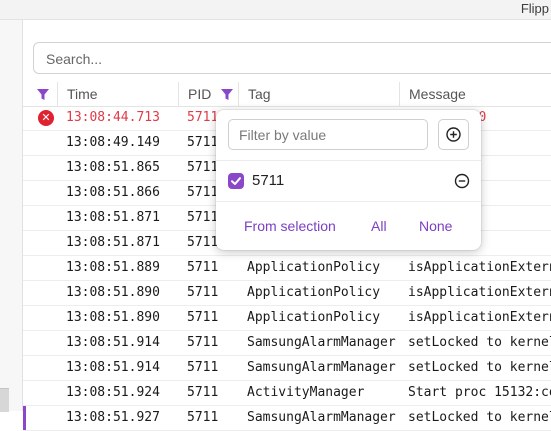 The height and width of the screenshot is (431, 551). I want to click on select-all-link: All, so click(379, 226).